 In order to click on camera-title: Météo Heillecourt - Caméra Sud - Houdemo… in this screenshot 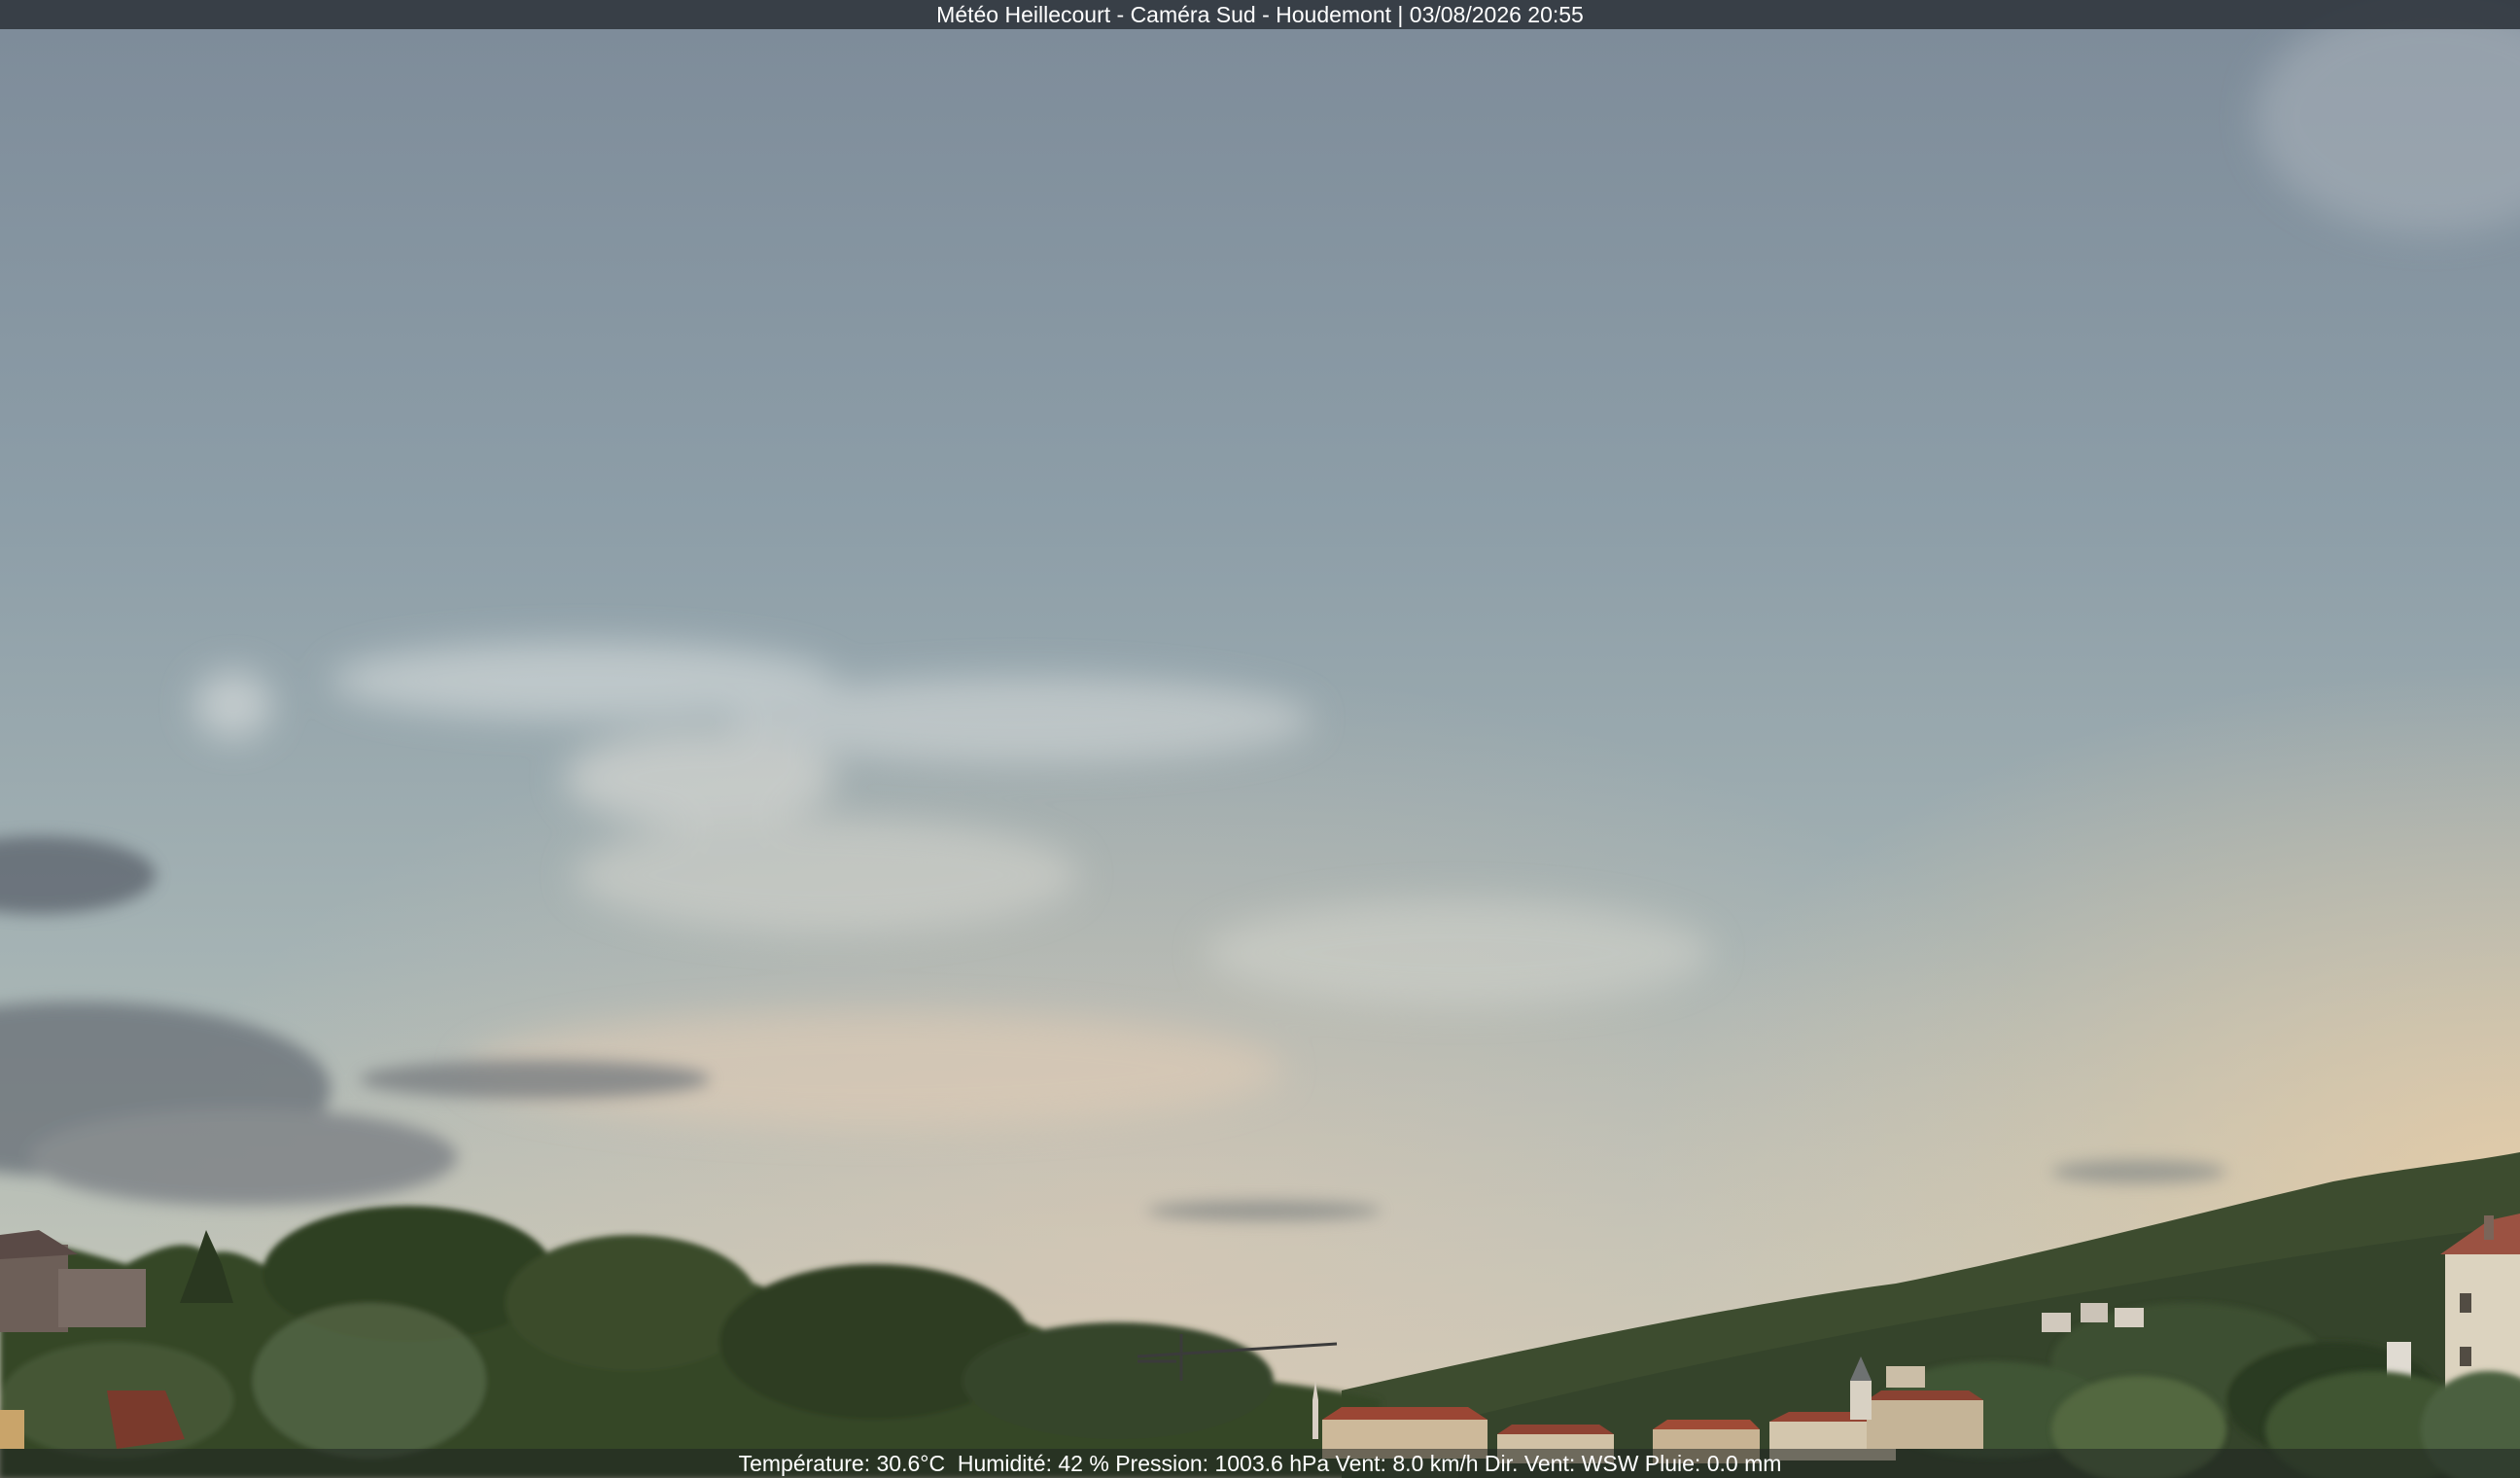, I will do `click(1260, 14)`.